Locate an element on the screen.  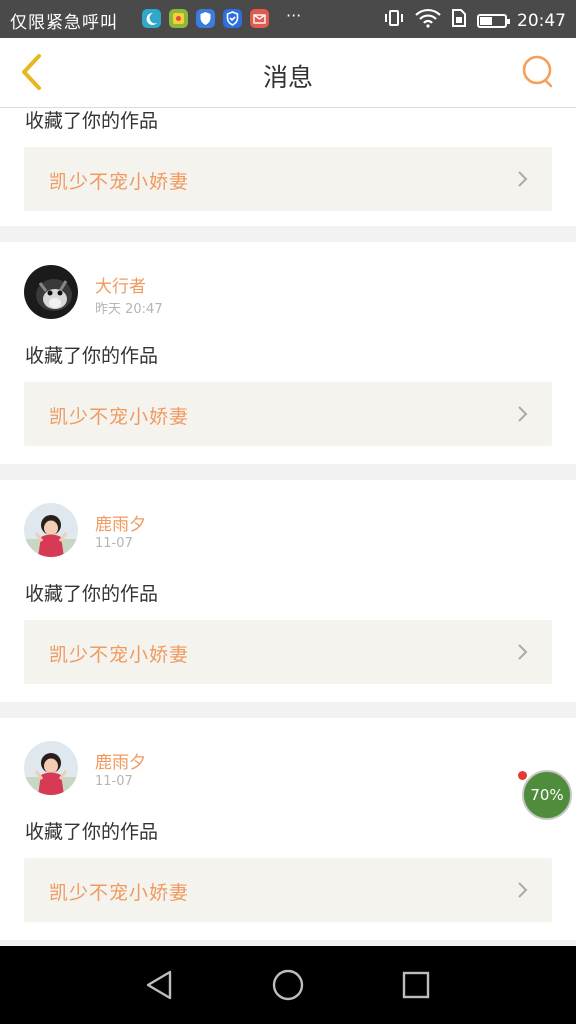
home-circle-icon is located at coordinates (288, 985).